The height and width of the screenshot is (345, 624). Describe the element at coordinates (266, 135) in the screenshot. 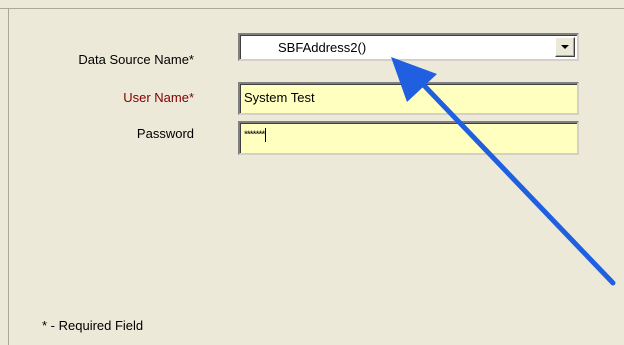

I see `text-caret` at that location.